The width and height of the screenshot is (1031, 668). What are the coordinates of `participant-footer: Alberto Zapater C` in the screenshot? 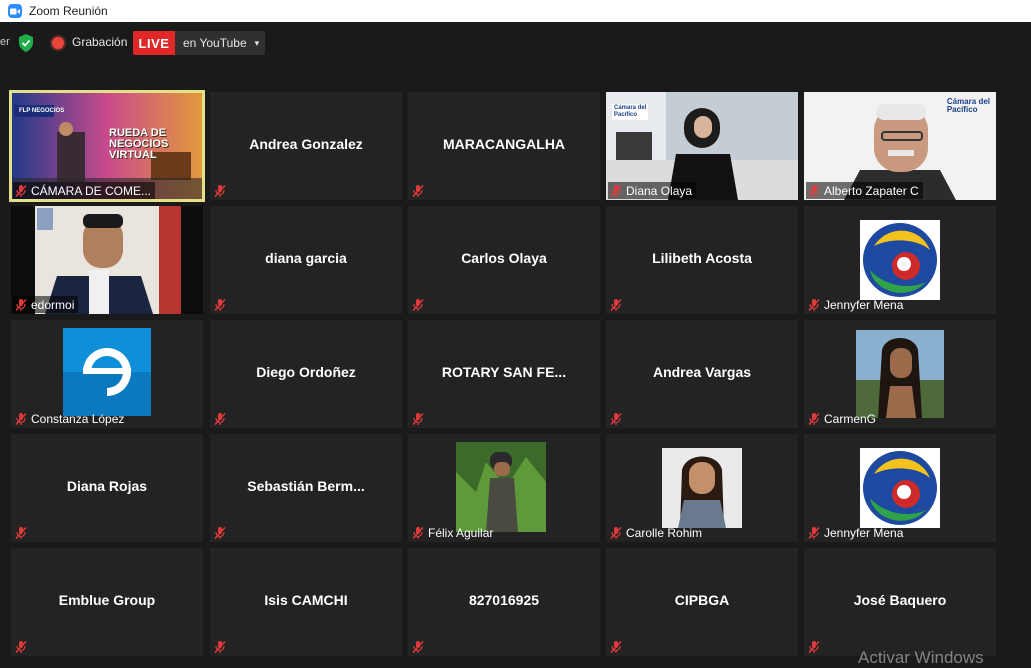 It's located at (864, 190).